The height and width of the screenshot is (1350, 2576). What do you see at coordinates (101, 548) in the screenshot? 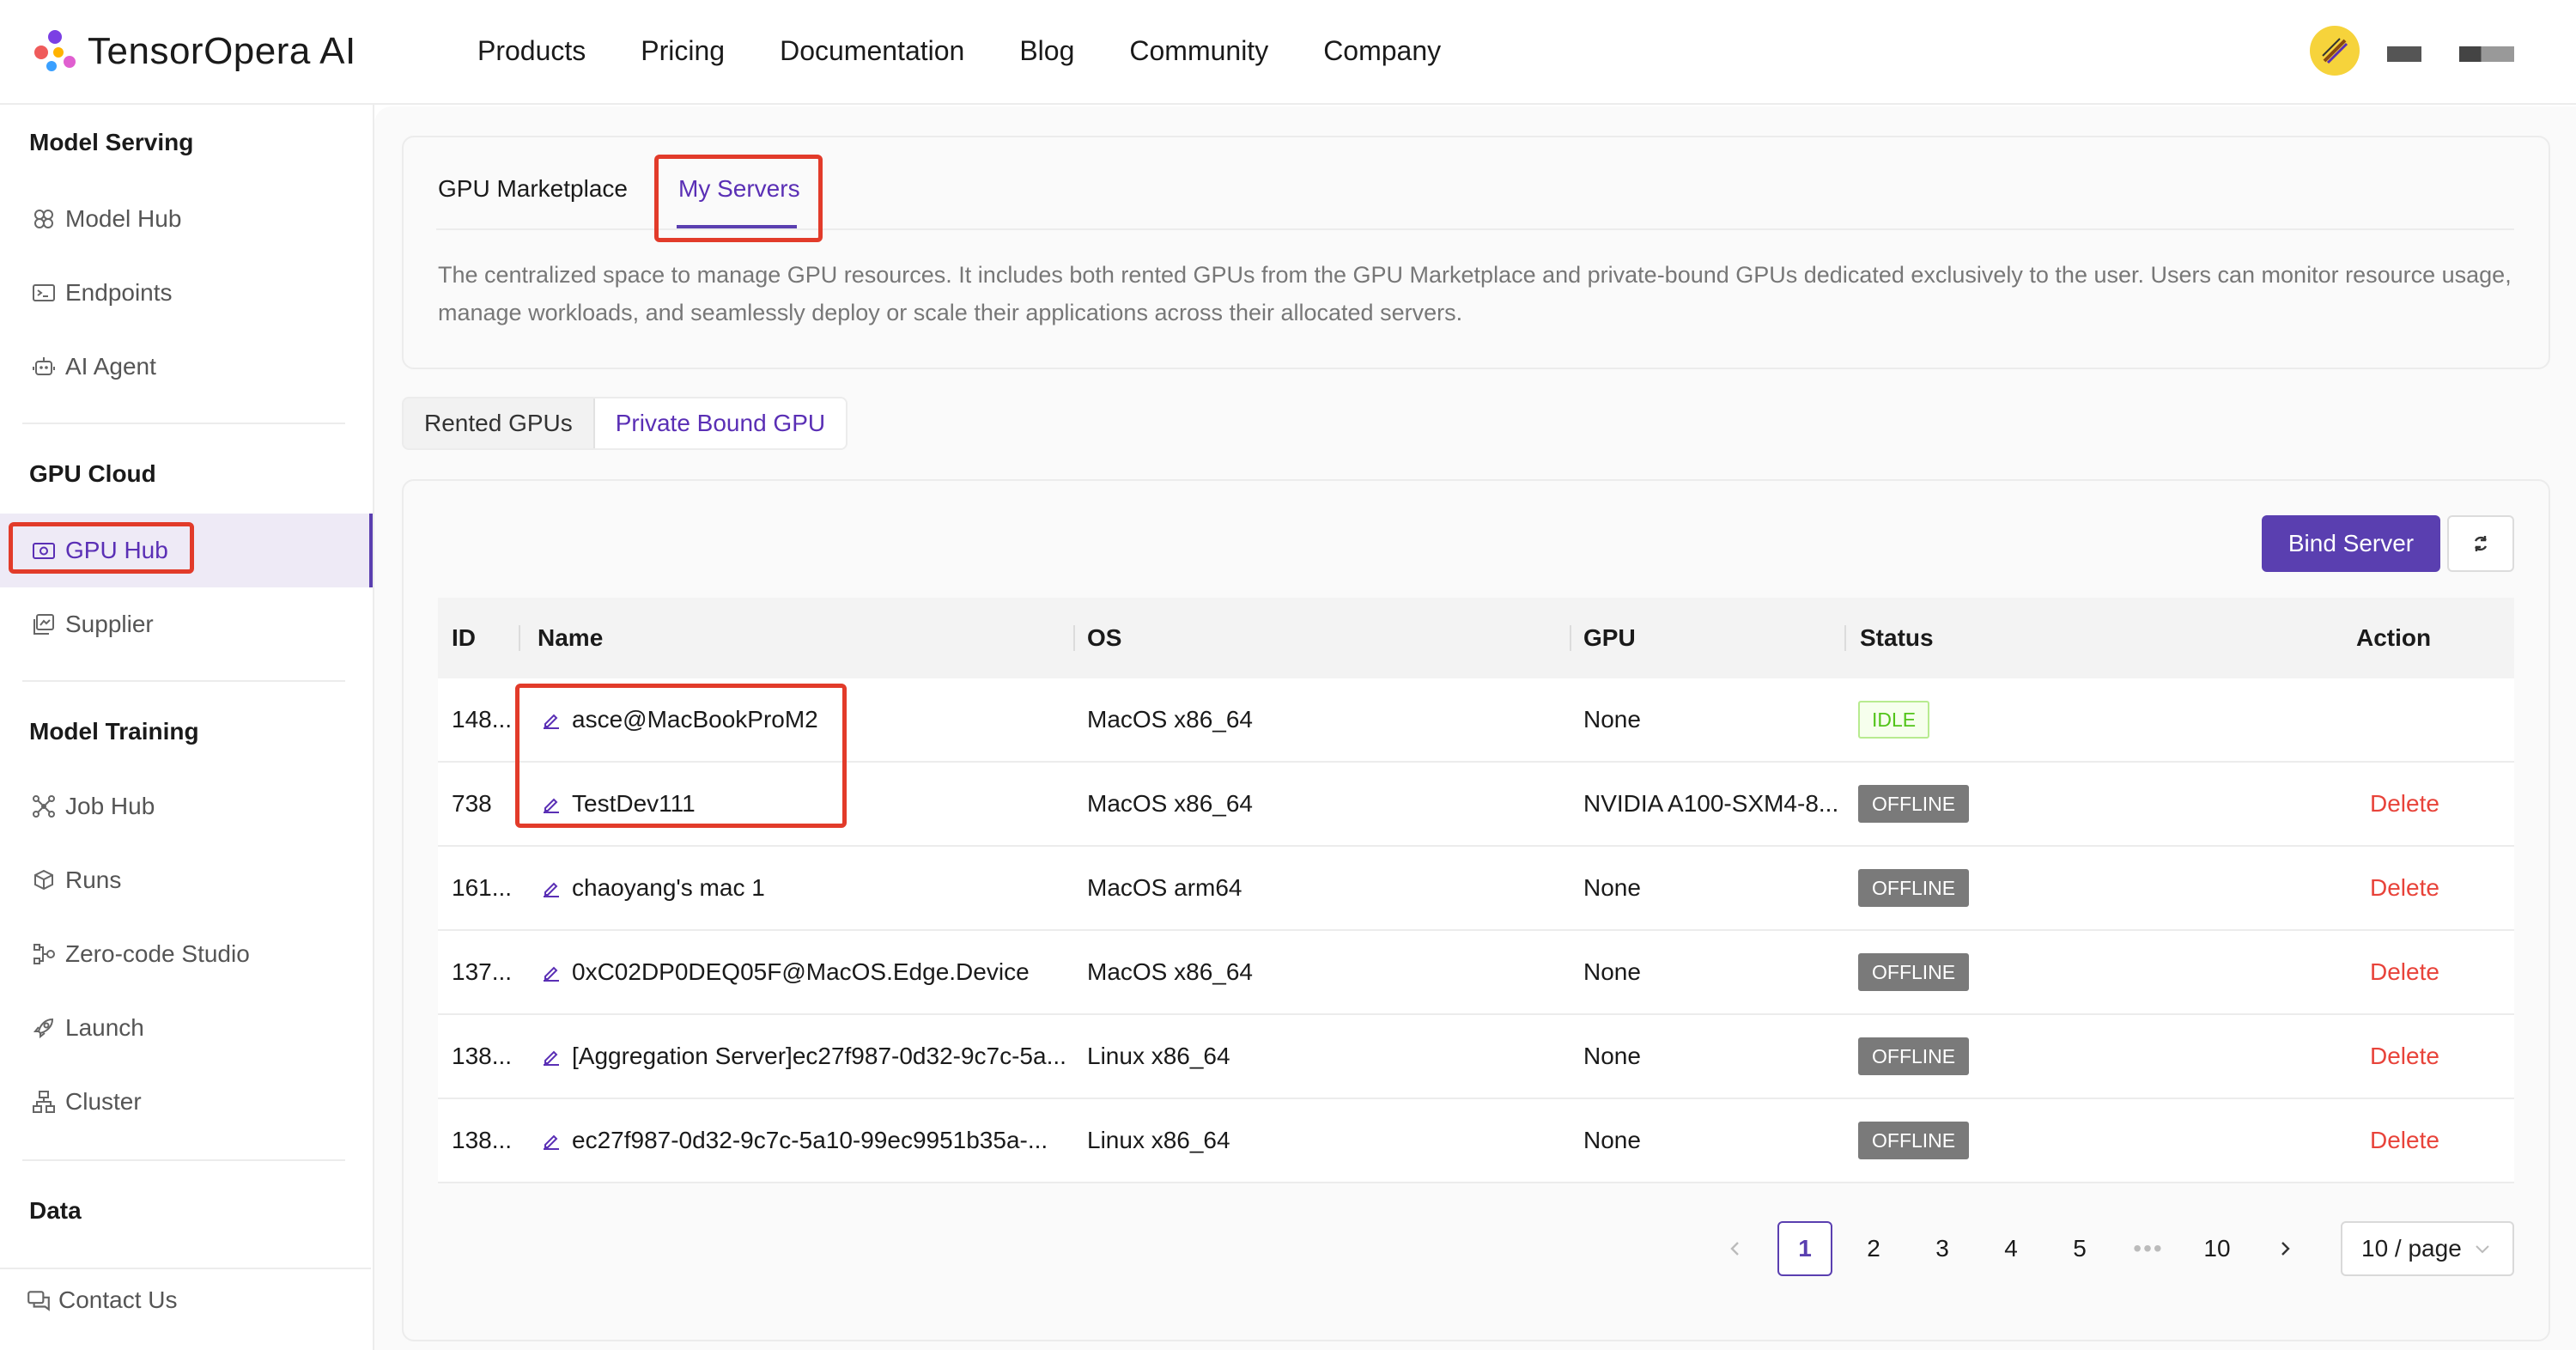
I see `highlight-box-gpu-hub` at bounding box center [101, 548].